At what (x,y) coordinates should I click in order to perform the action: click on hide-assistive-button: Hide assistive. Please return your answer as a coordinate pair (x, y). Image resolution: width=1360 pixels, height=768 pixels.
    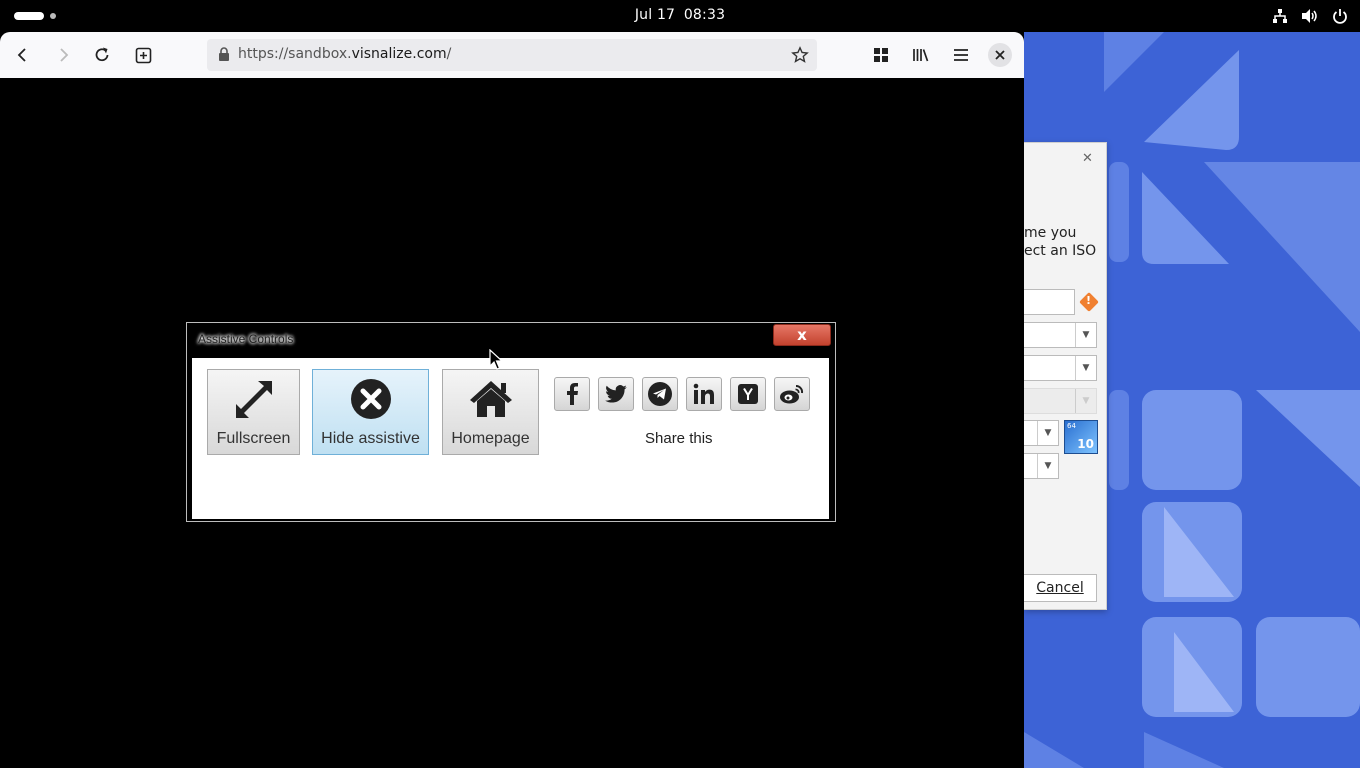
    Looking at the image, I should click on (370, 412).